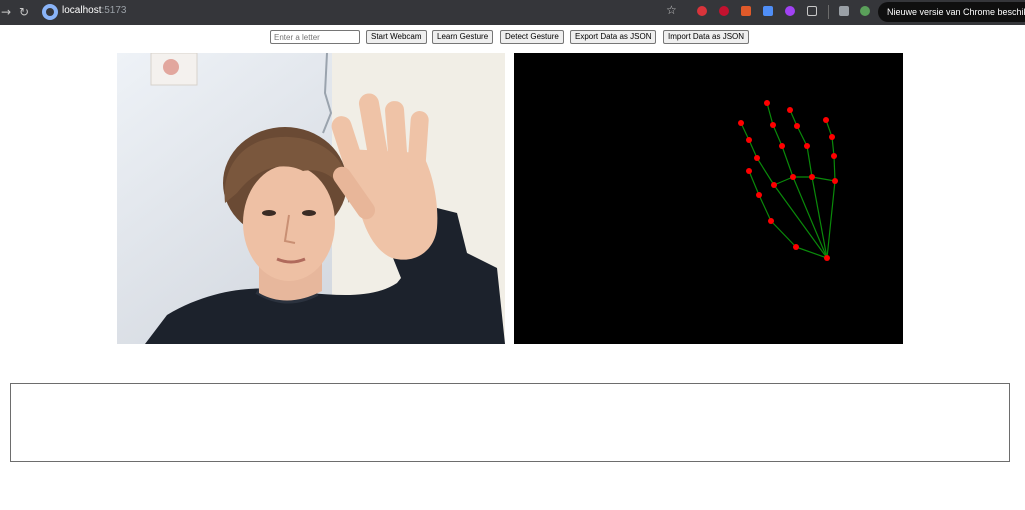 The height and width of the screenshot is (510, 1025). I want to click on site-info-icon, so click(50, 12).